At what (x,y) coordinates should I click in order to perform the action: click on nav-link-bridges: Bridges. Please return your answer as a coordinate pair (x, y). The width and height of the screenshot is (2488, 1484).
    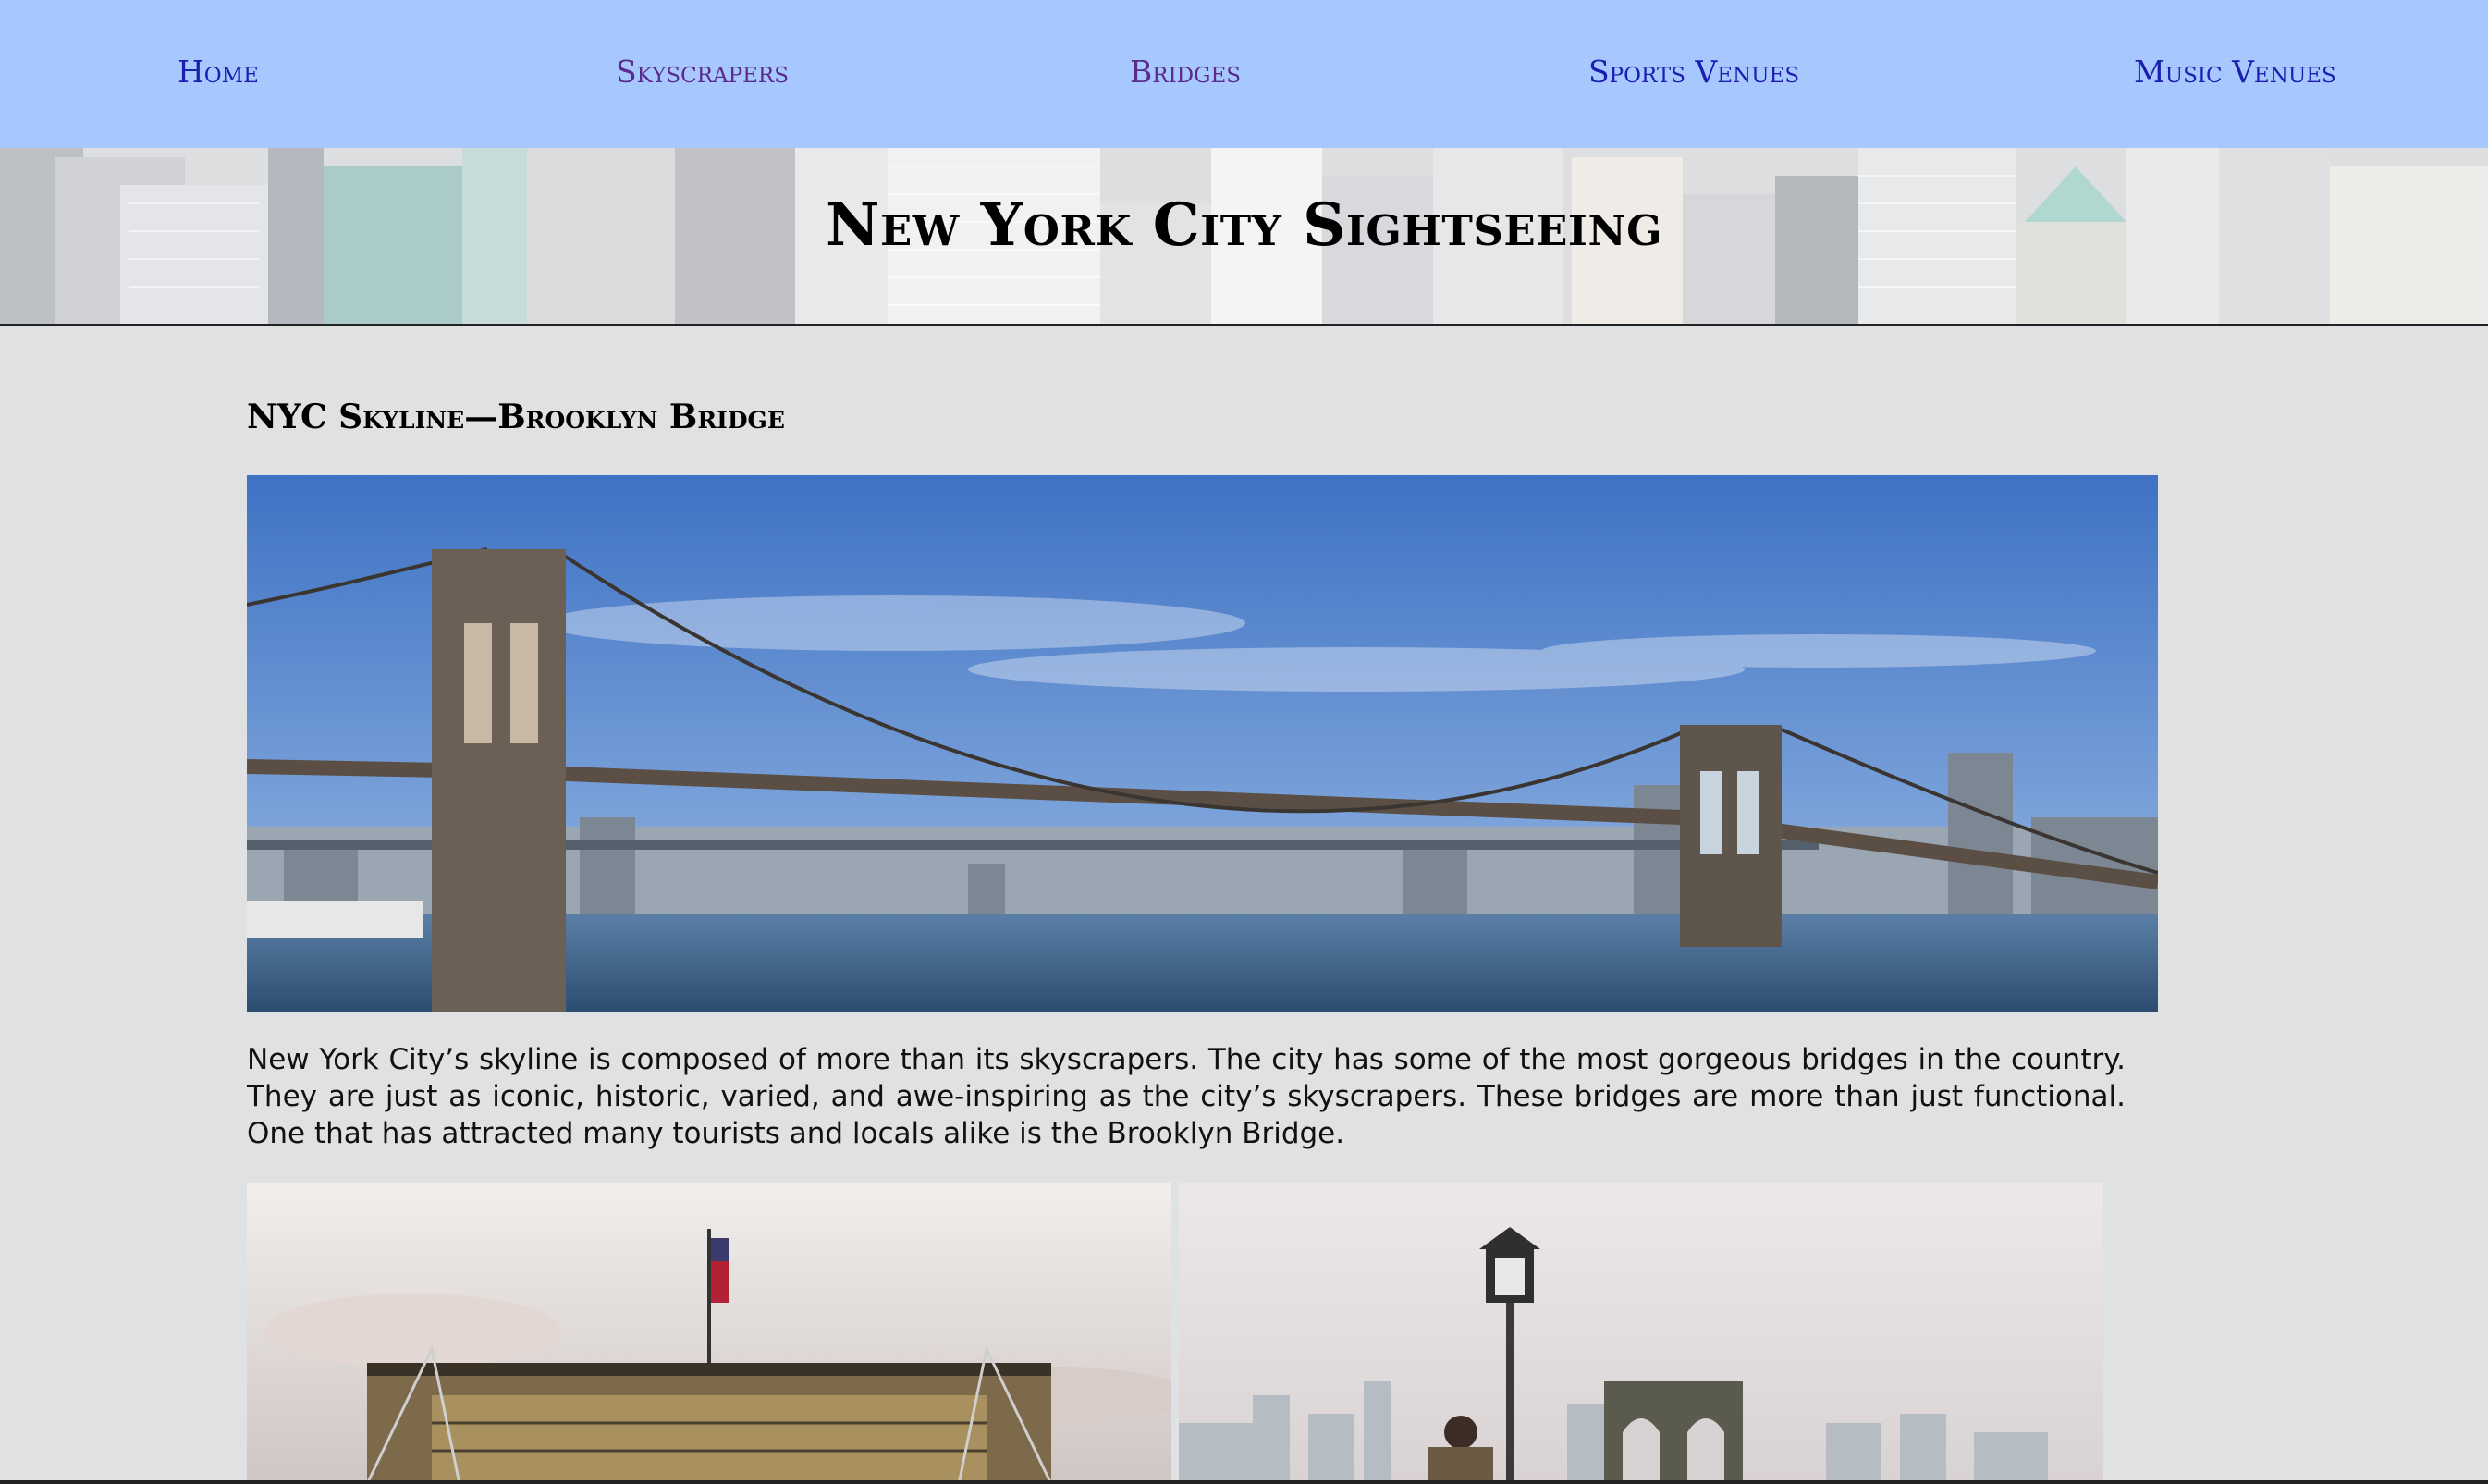
    Looking at the image, I should click on (1186, 72).